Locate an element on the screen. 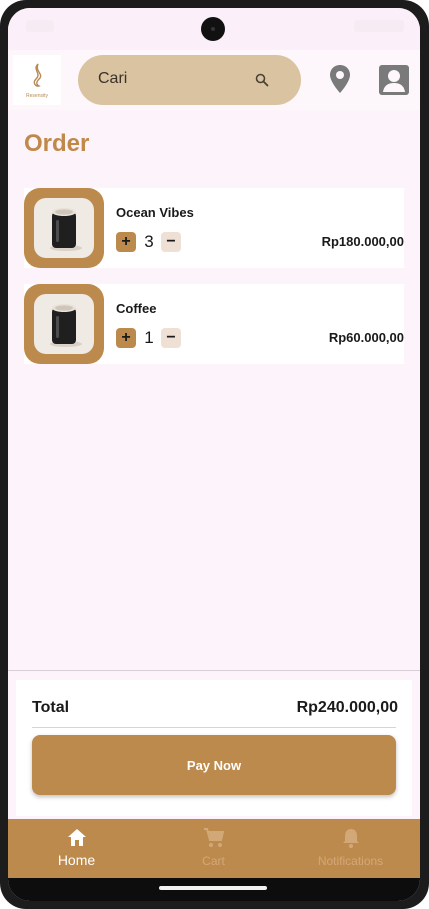  nav-notifications-label: Notifications is located at coordinates (350, 861).